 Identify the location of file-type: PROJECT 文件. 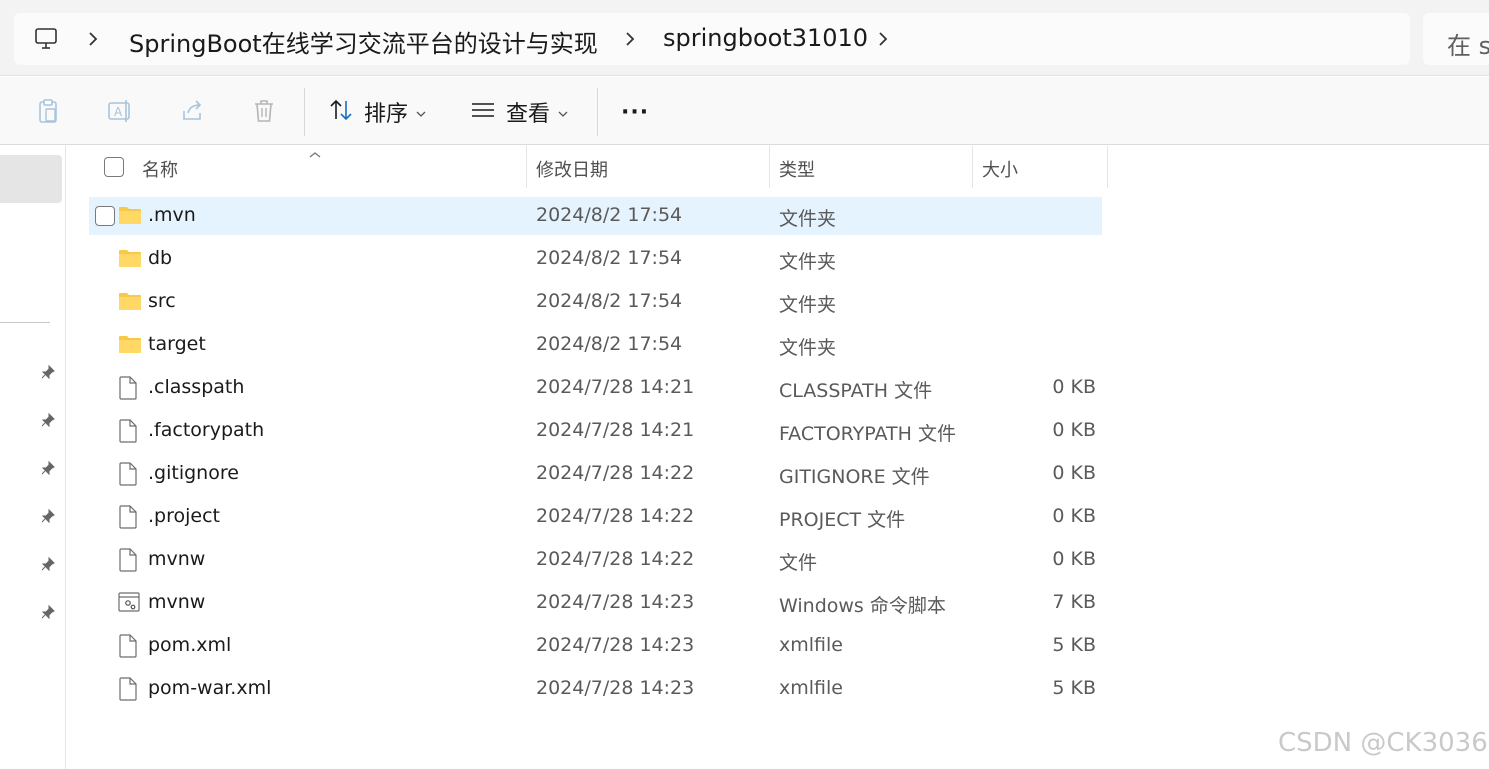
(842, 520).